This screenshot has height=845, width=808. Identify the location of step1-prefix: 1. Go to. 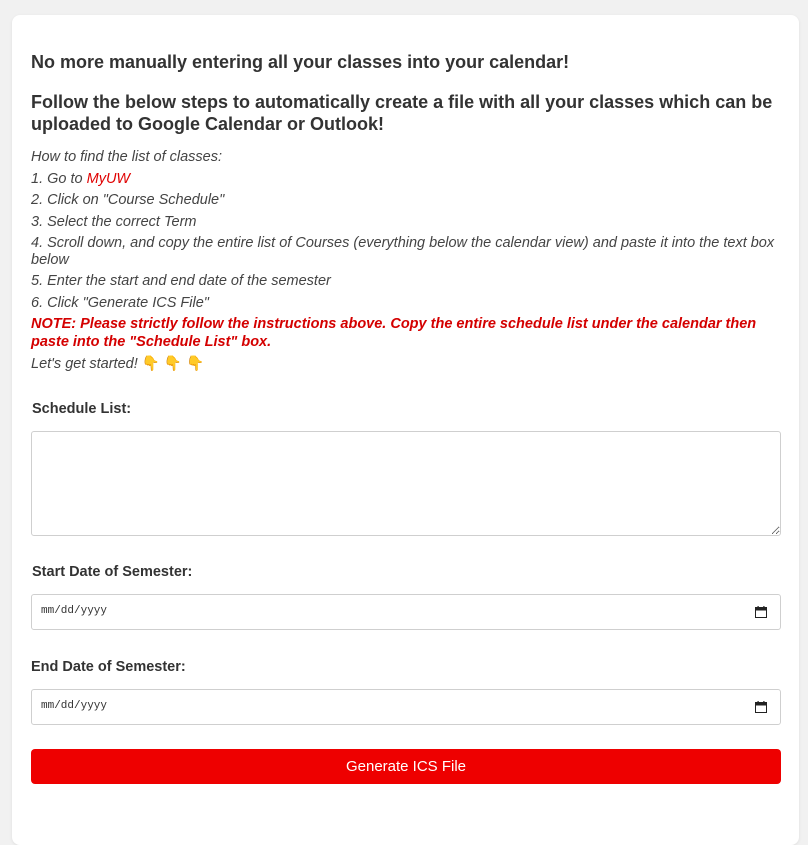
(59, 178).